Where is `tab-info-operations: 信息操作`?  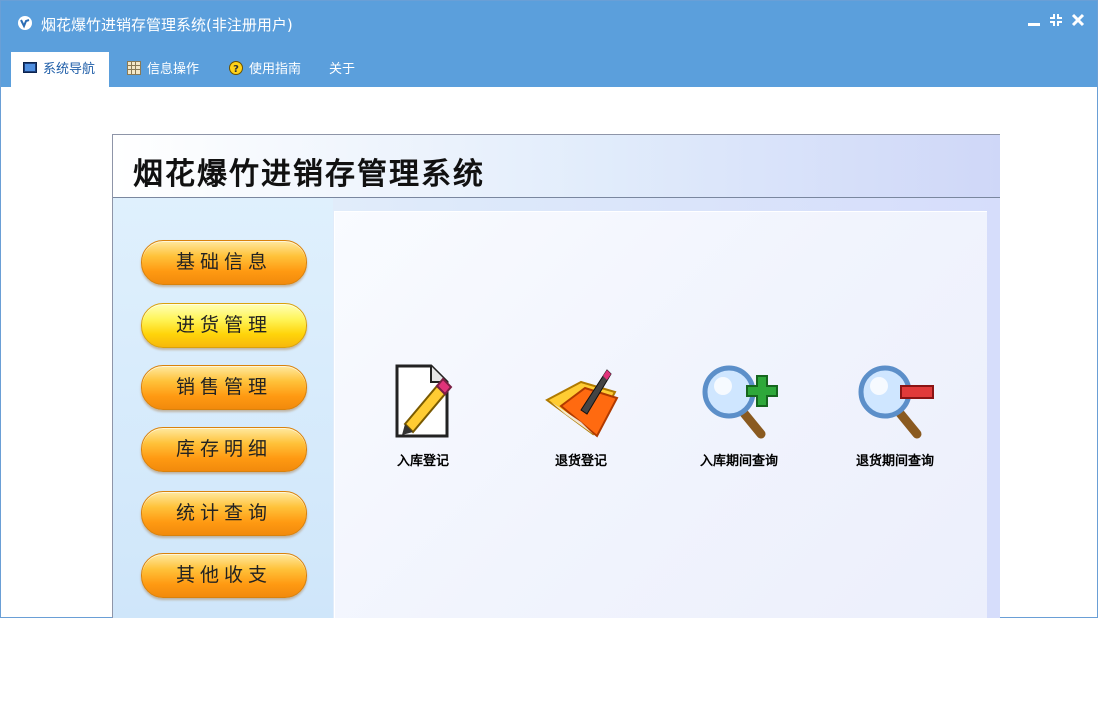 tab-info-operations: 信息操作 is located at coordinates (163, 69).